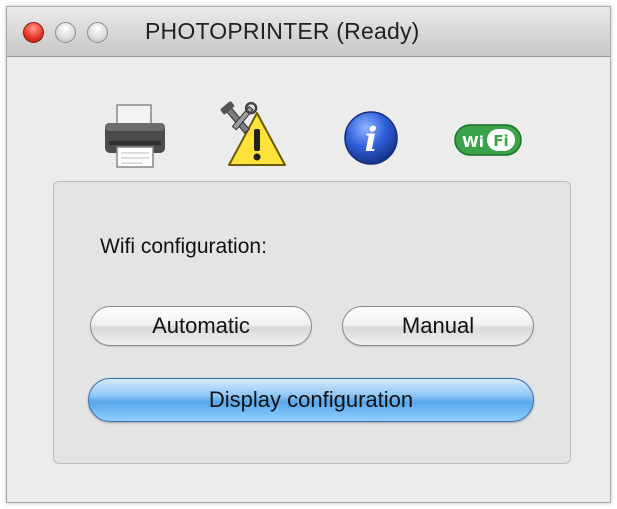  I want to click on display-configuration-button: Display configuration, so click(311, 400).